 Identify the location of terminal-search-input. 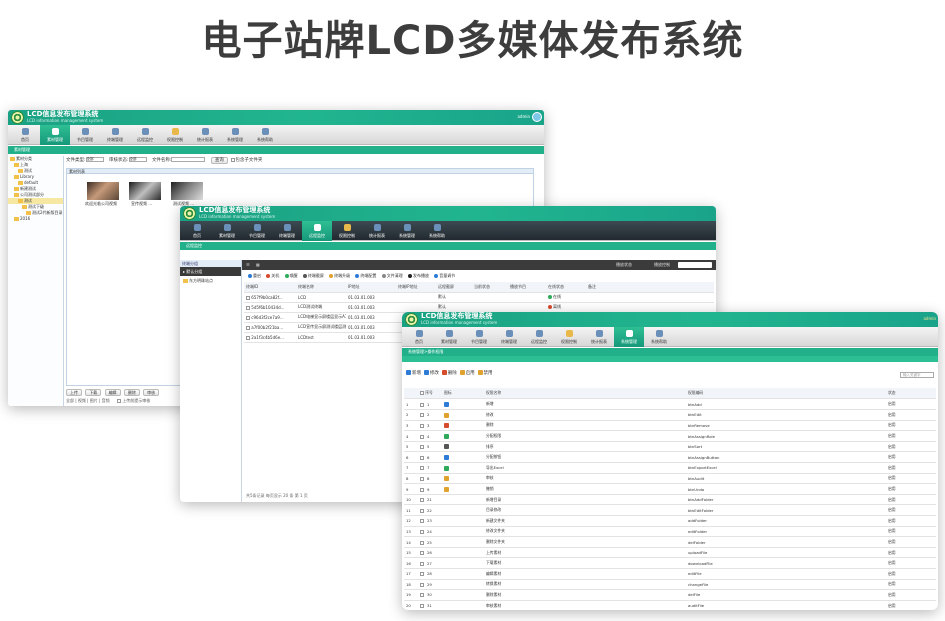
(695, 265).